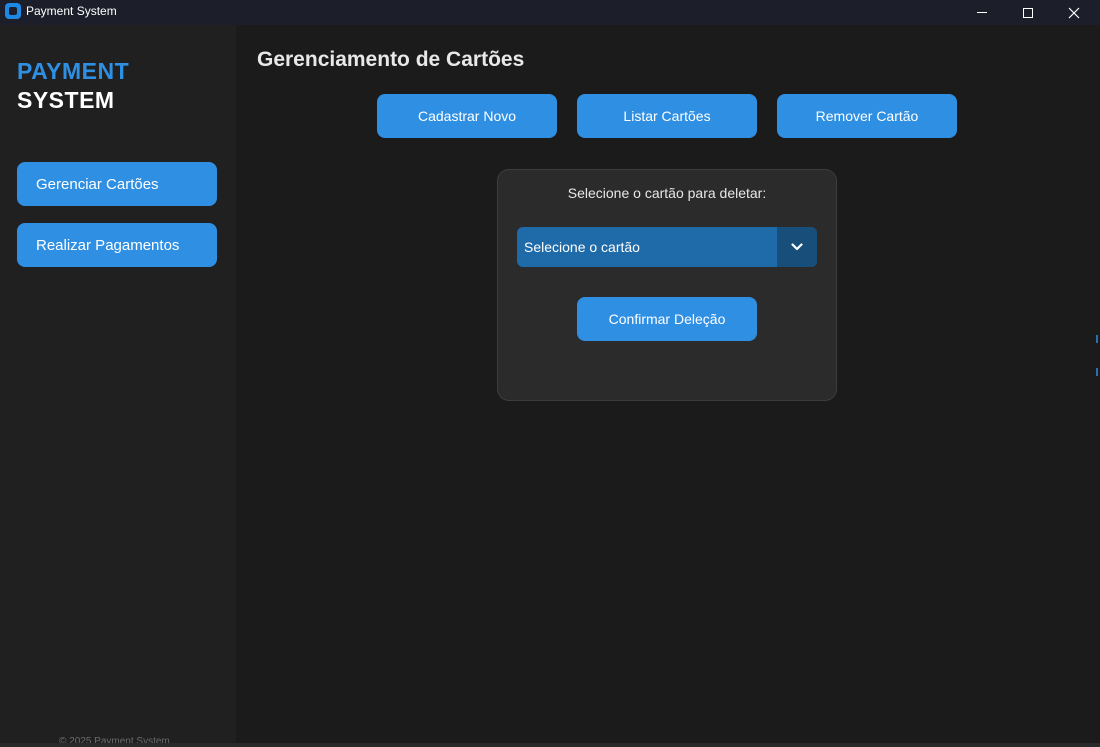 The image size is (1100, 747). What do you see at coordinates (667, 319) in the screenshot?
I see `confirm-delete-button: Confirmar Deleção` at bounding box center [667, 319].